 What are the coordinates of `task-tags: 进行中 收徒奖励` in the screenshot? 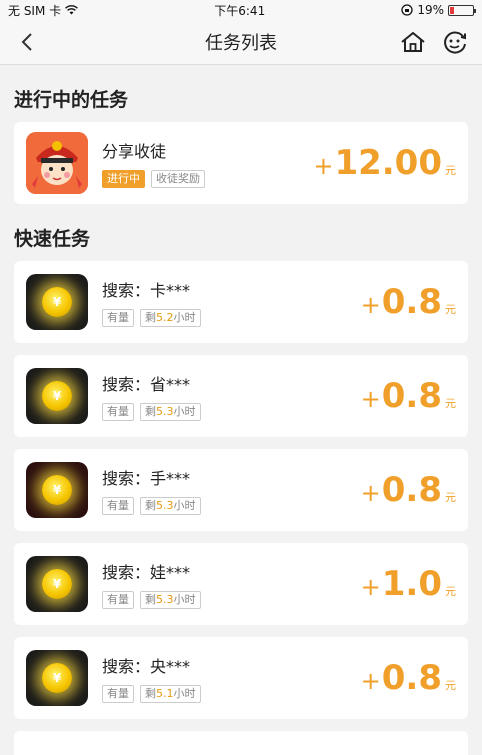 It's located at (207, 179).